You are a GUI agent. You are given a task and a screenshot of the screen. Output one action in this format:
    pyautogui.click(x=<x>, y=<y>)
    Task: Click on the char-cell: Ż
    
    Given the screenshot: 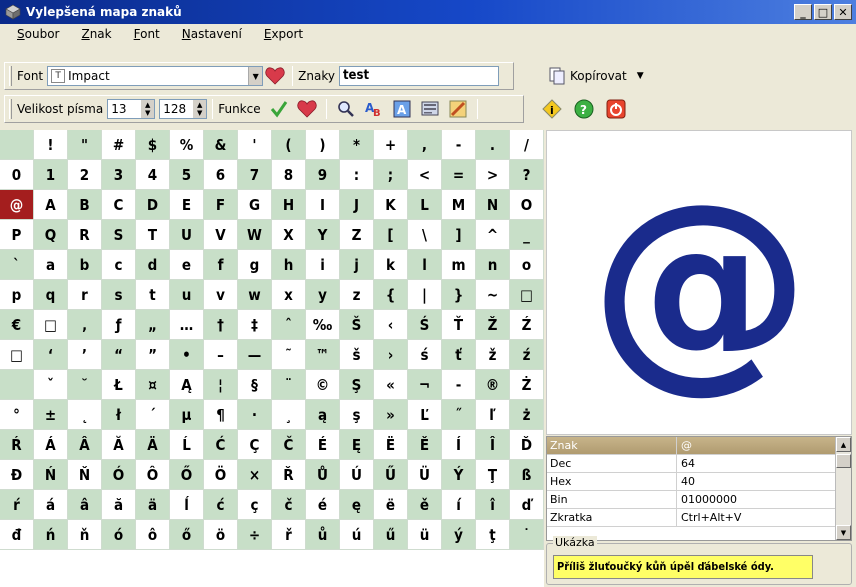 What is the action you would take?
    pyautogui.click(x=527, y=385)
    